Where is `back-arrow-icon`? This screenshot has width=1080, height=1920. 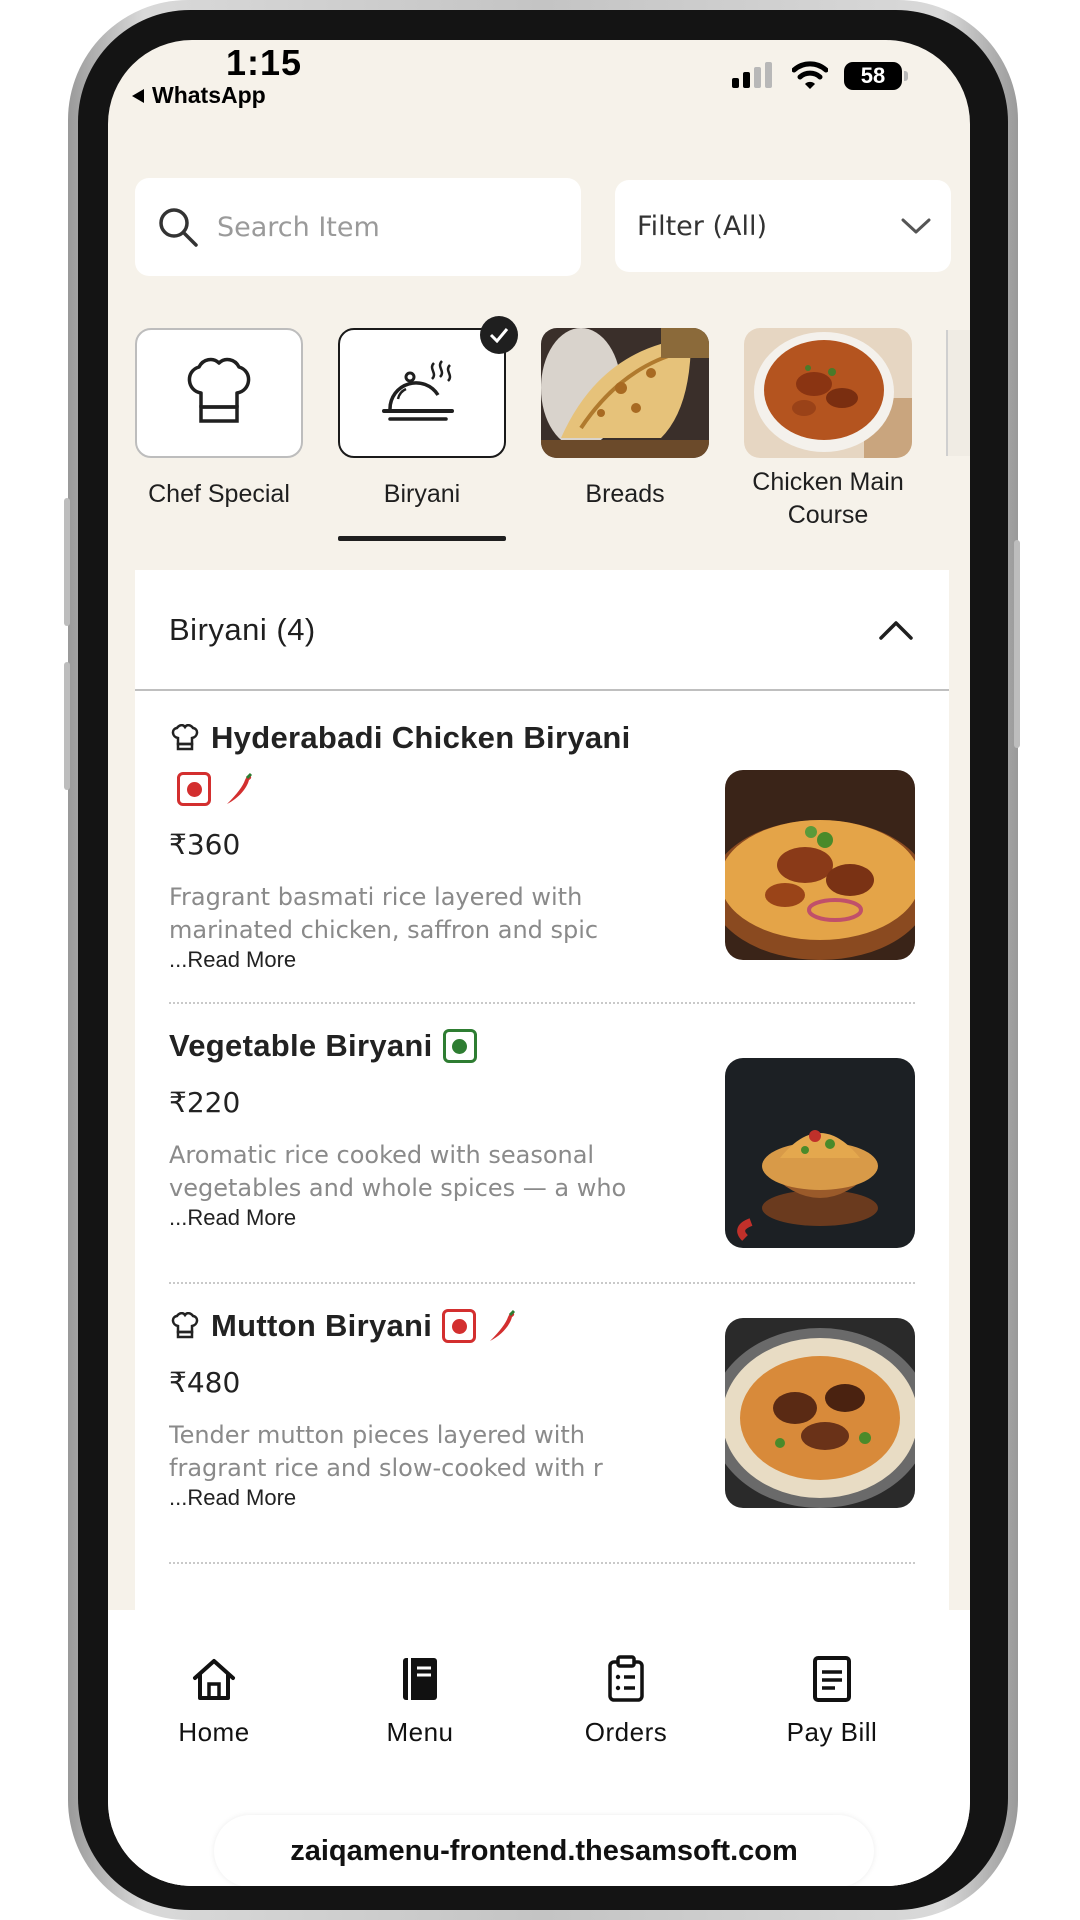 back-arrow-icon is located at coordinates (138, 95).